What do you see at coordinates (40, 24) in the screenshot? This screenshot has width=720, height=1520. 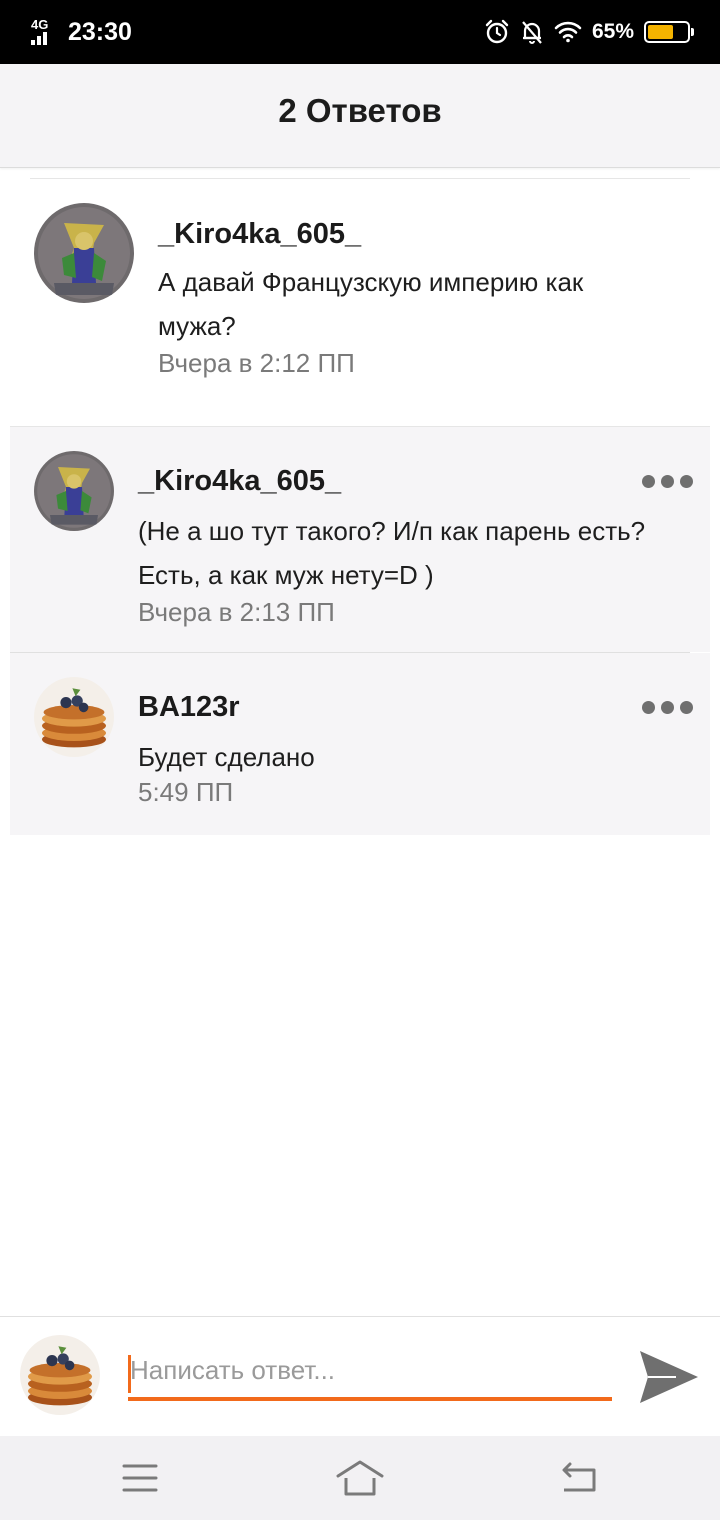 I see `network-type: 4G` at bounding box center [40, 24].